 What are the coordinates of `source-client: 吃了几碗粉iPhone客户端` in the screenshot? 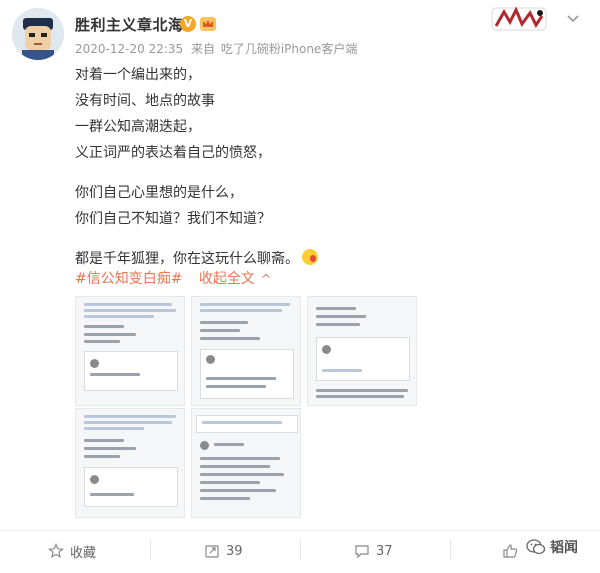 It's located at (289, 49).